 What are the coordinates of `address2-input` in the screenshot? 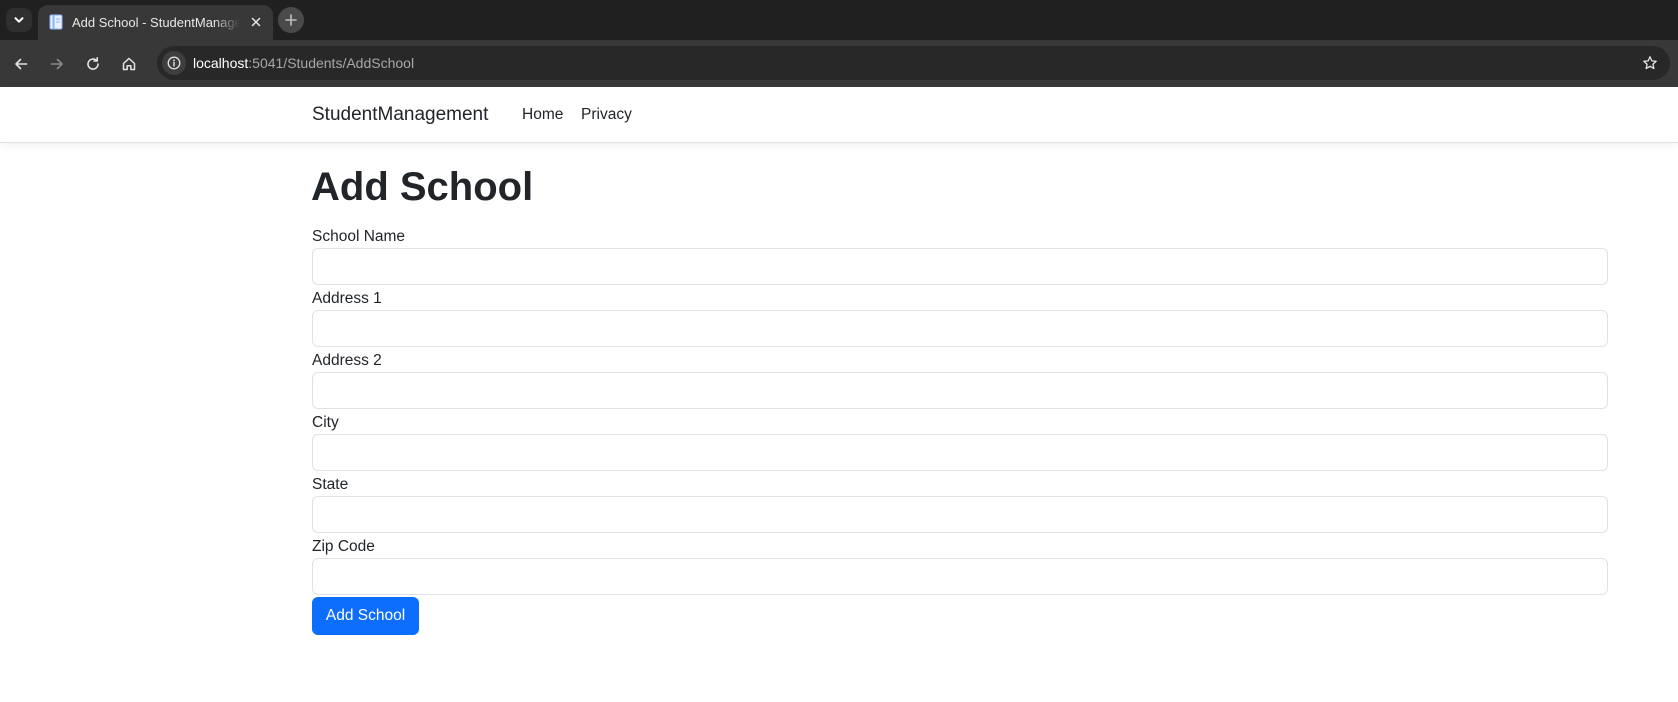 It's located at (960, 390).